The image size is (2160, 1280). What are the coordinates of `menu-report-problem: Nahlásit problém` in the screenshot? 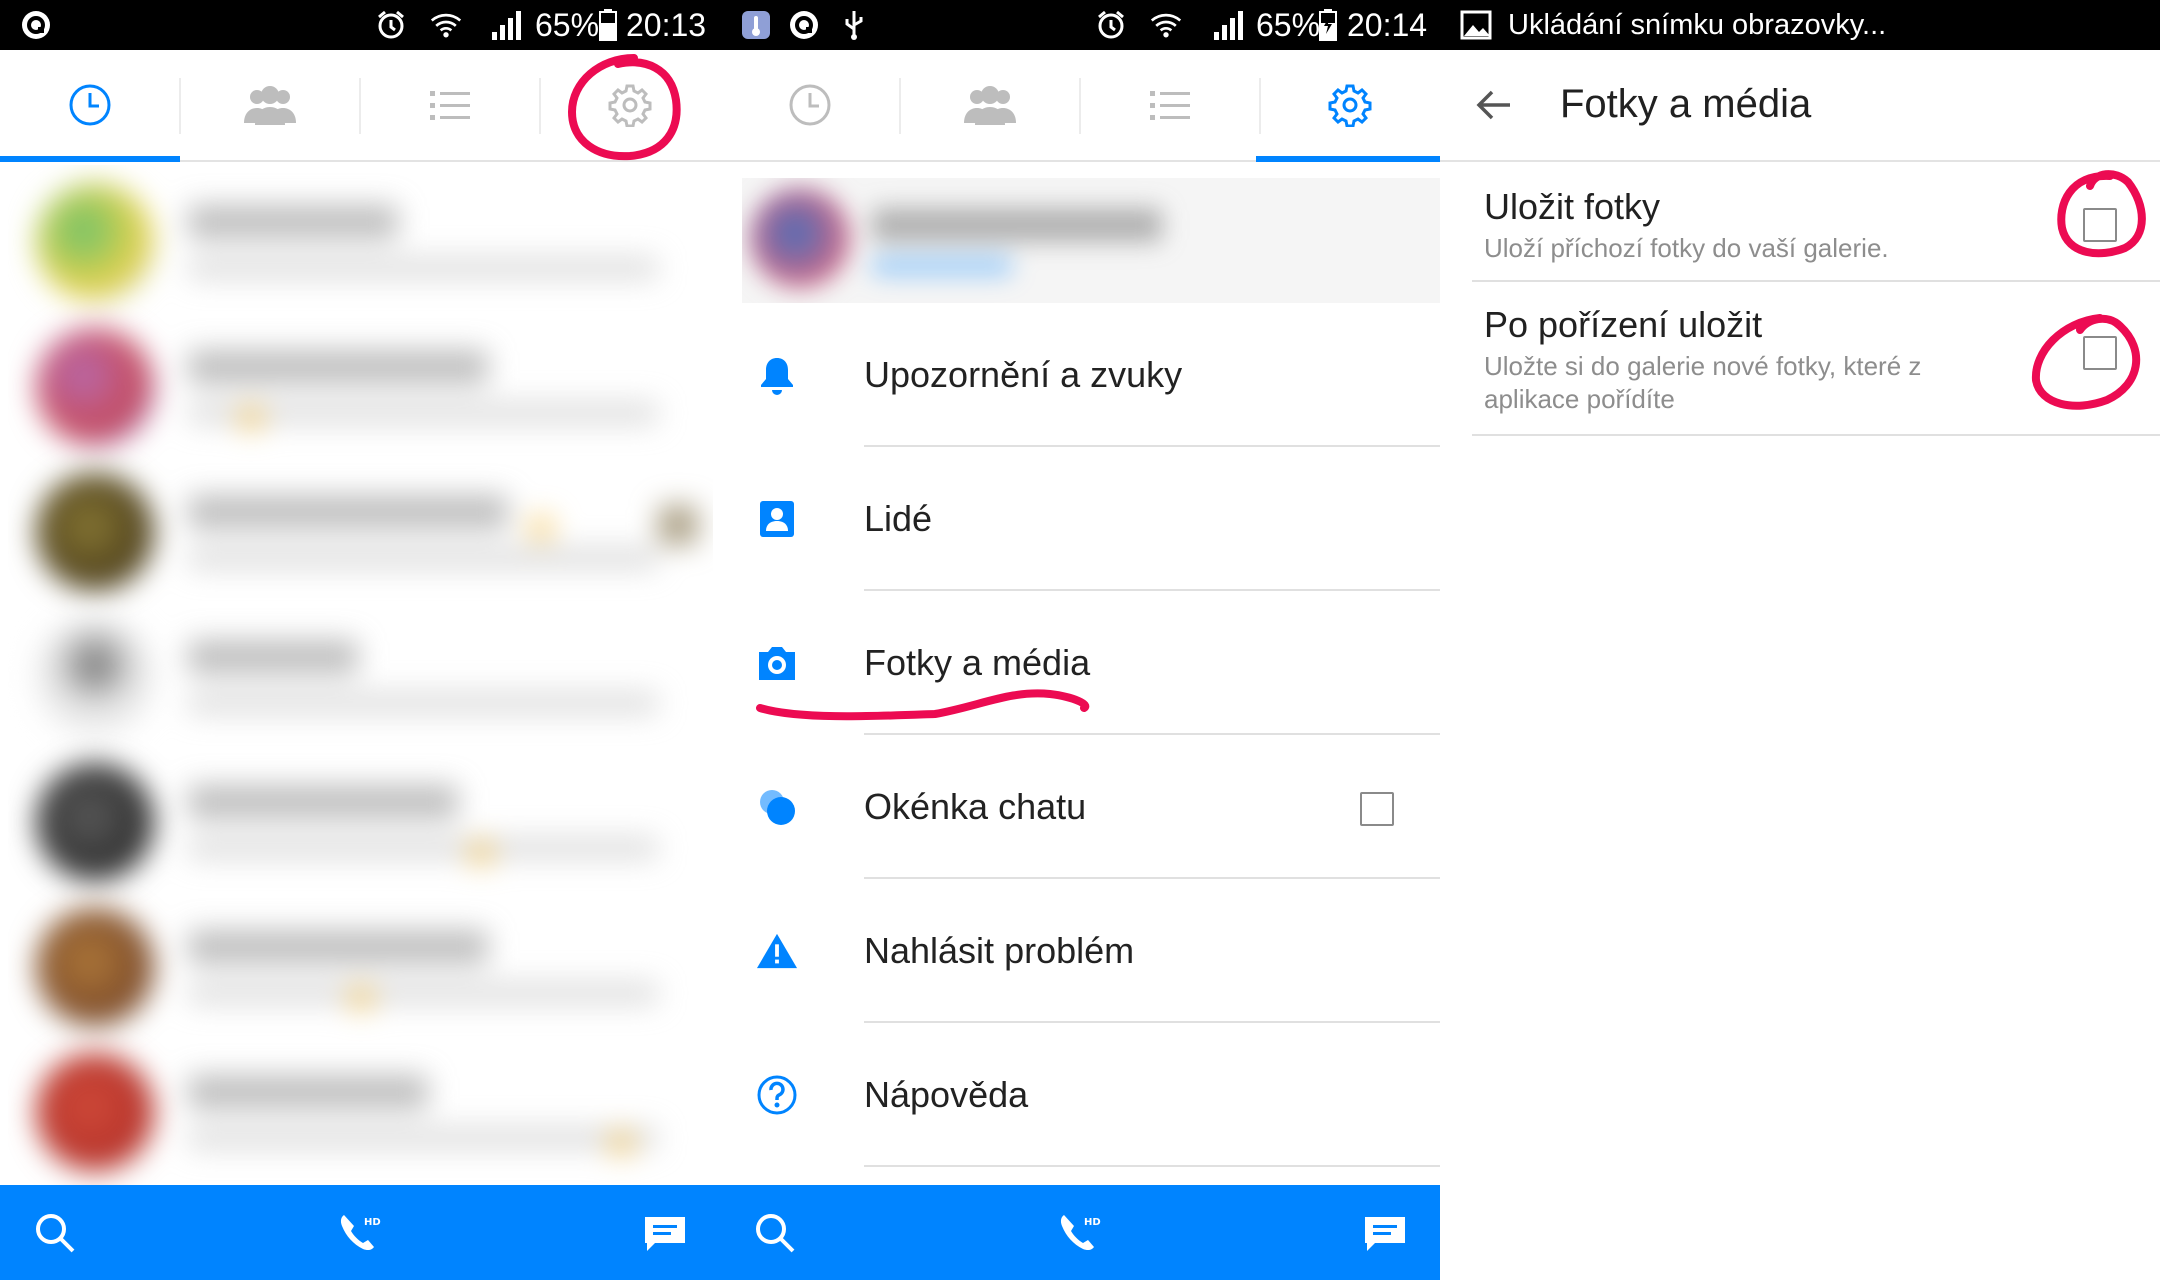 It's located at (1080, 951).